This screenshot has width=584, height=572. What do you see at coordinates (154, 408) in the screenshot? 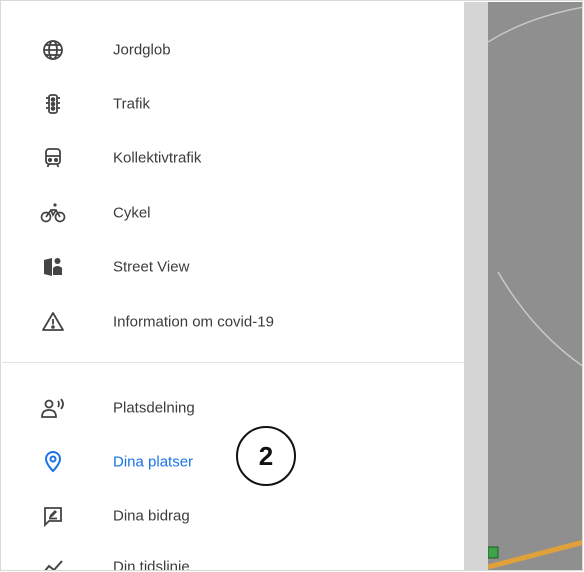
I see `menu-item-label: Platsdelning` at bounding box center [154, 408].